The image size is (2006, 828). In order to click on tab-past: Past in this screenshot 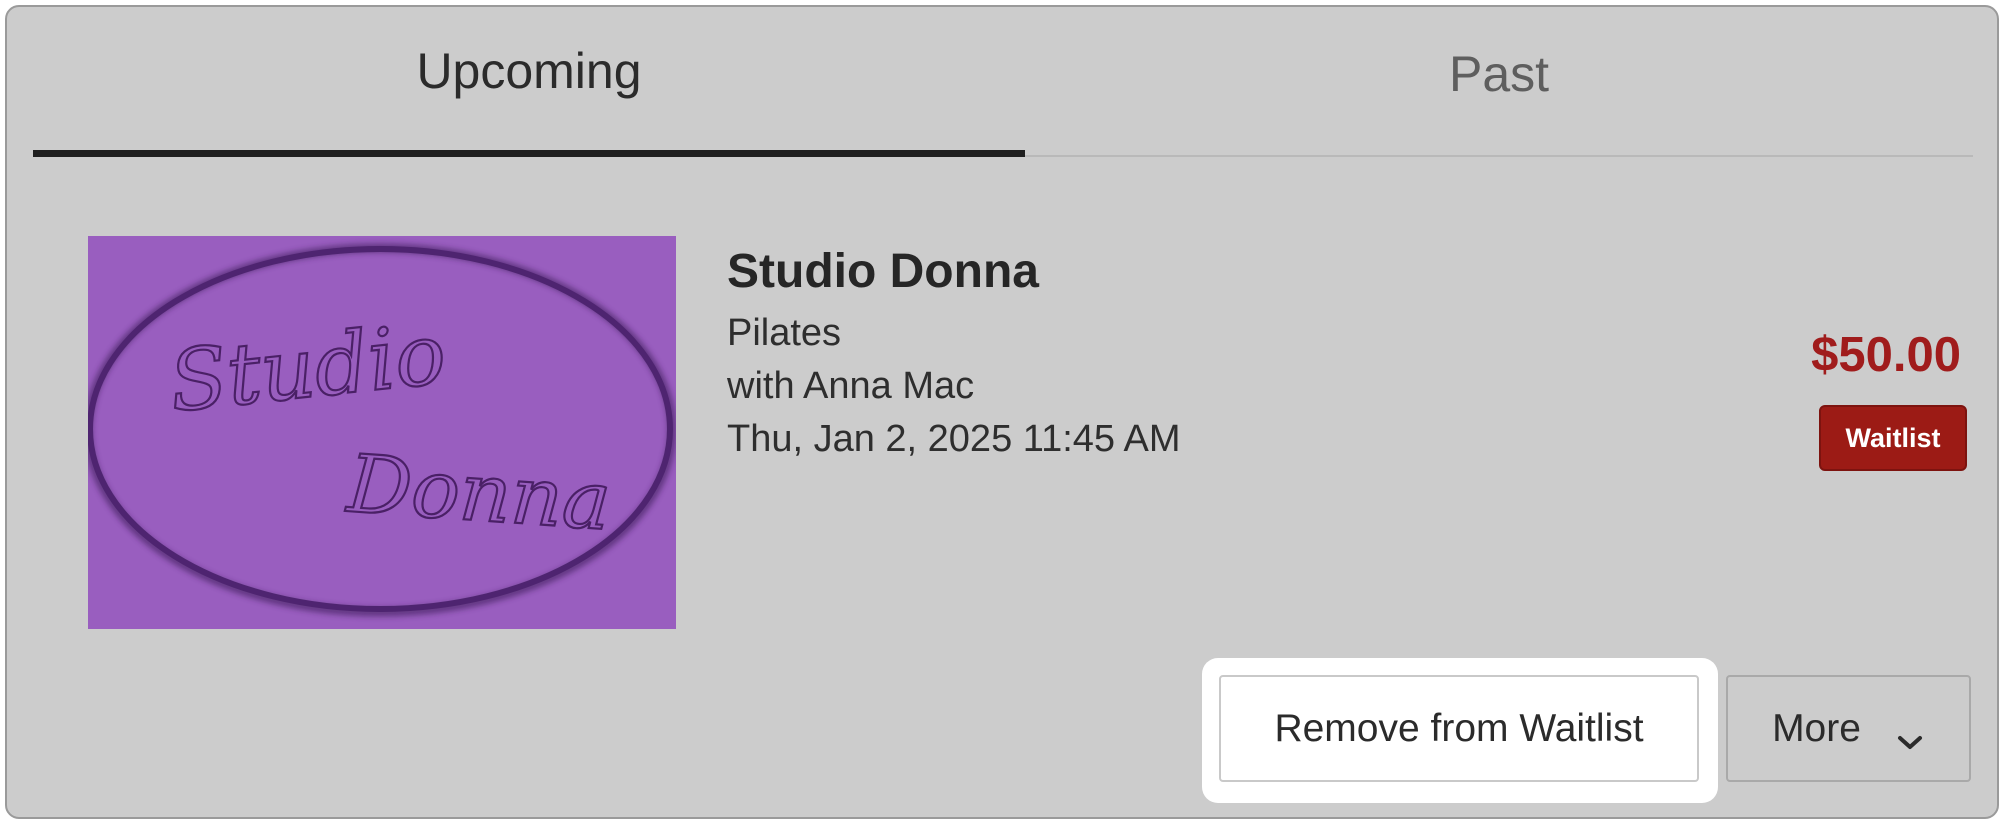, I will do `click(1499, 82)`.